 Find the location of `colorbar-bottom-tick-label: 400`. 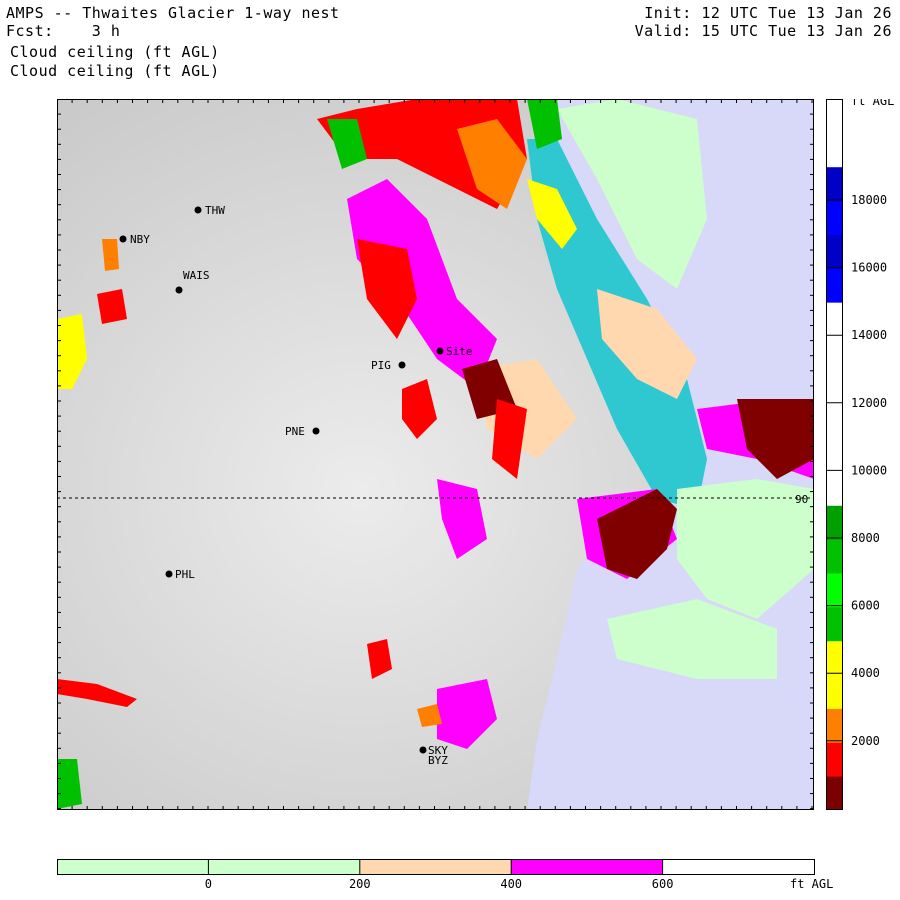

colorbar-bottom-tick-label: 400 is located at coordinates (511, 884).